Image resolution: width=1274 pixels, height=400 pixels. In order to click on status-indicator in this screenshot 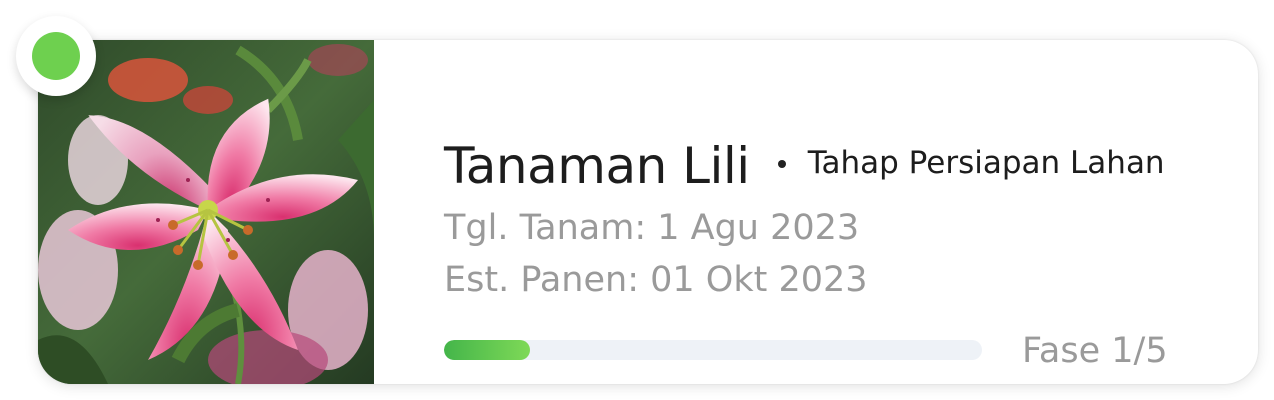, I will do `click(56, 56)`.